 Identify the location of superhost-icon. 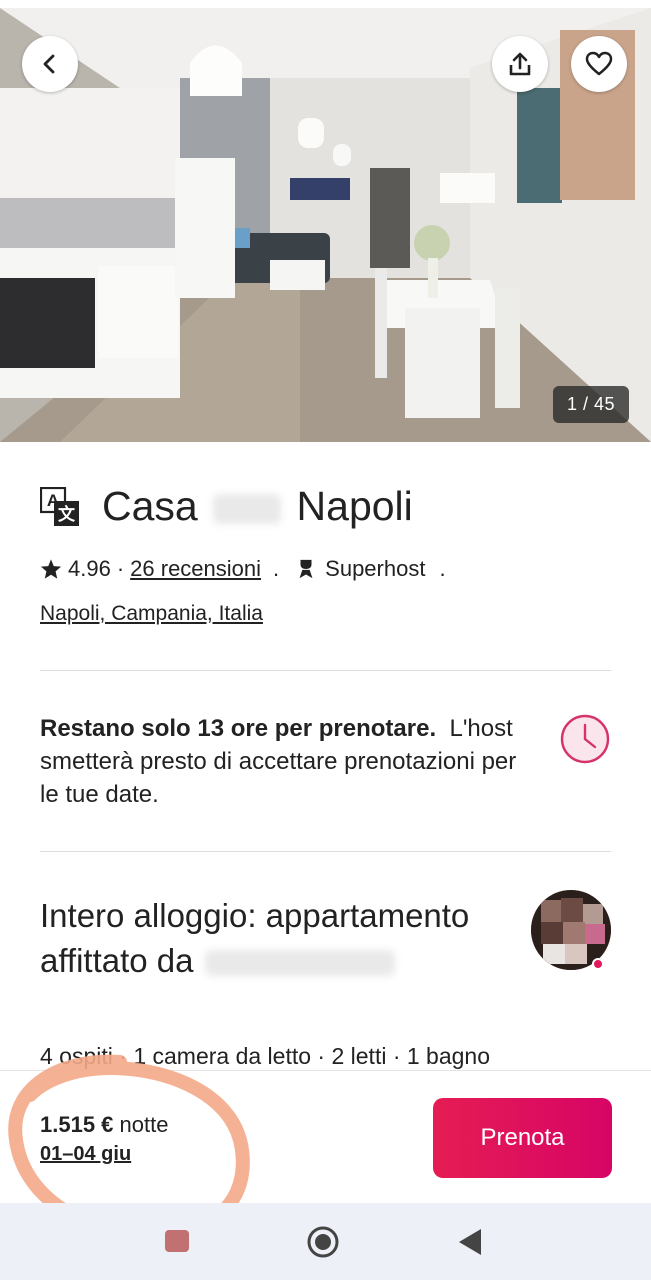
(306, 569).